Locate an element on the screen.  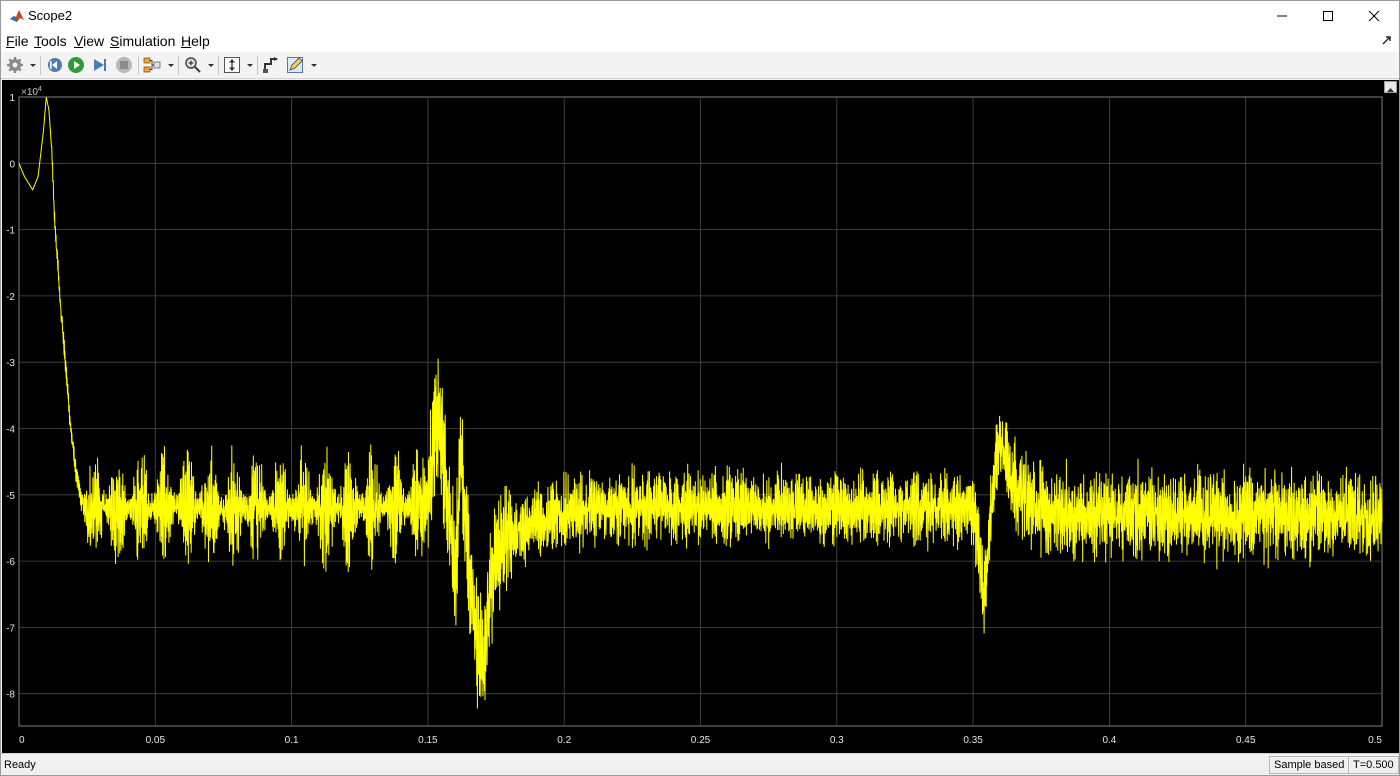
edit-style-icon is located at coordinates (295, 65).